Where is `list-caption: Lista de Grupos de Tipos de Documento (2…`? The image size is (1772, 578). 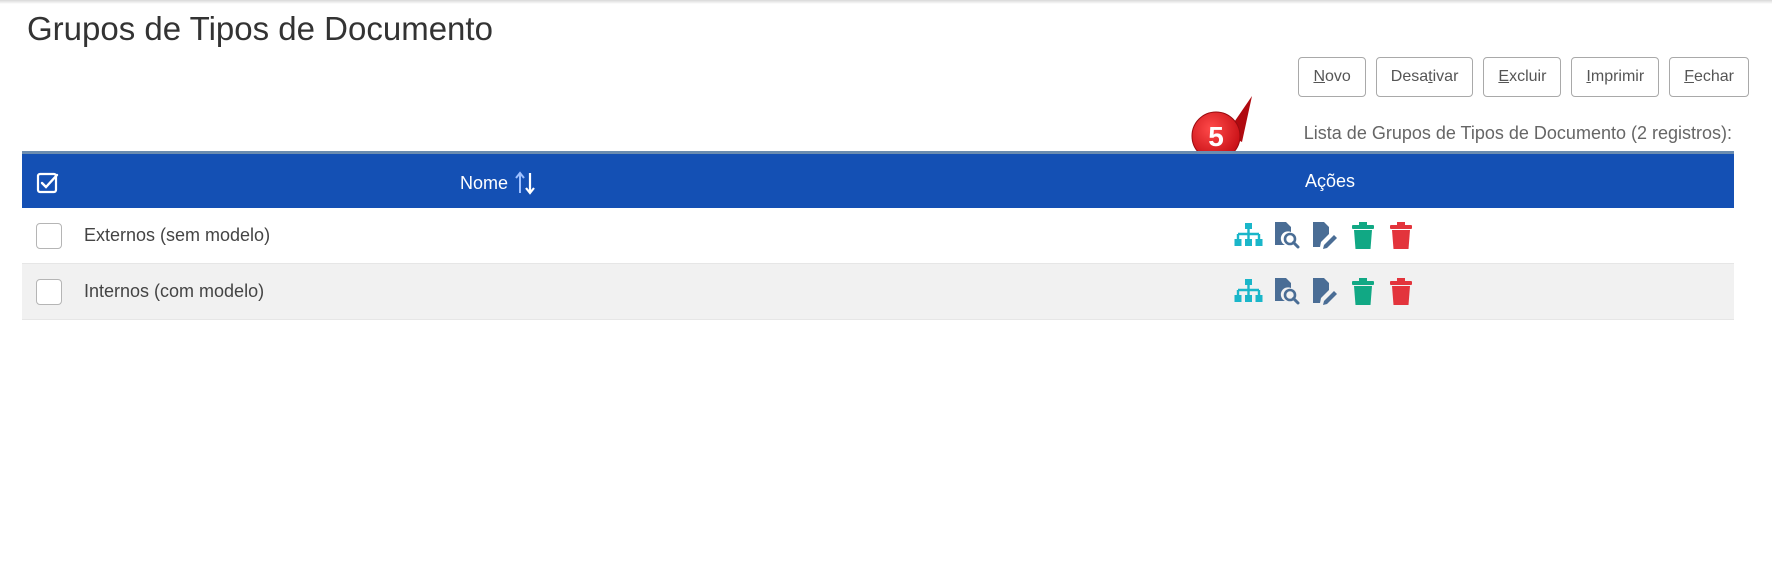
list-caption: Lista de Grupos de Tipos de Documento (2… is located at coordinates (1517, 133).